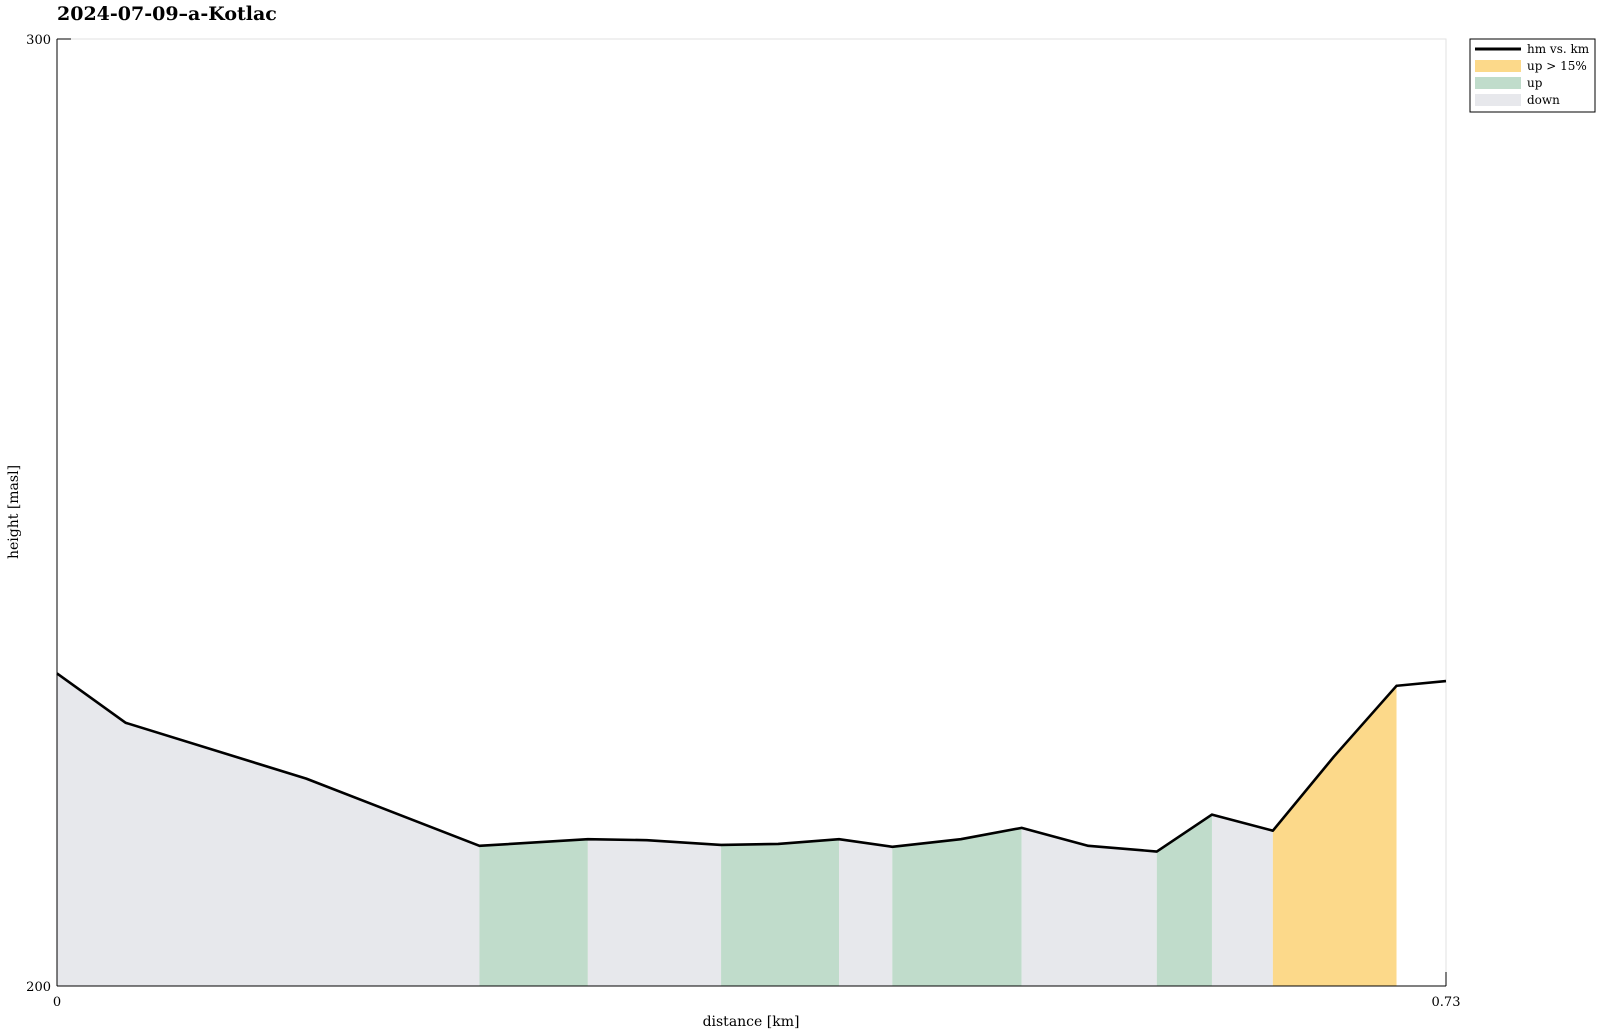  I want to click on chart-title: 2024-07-09–a-Kotlac, so click(167, 14).